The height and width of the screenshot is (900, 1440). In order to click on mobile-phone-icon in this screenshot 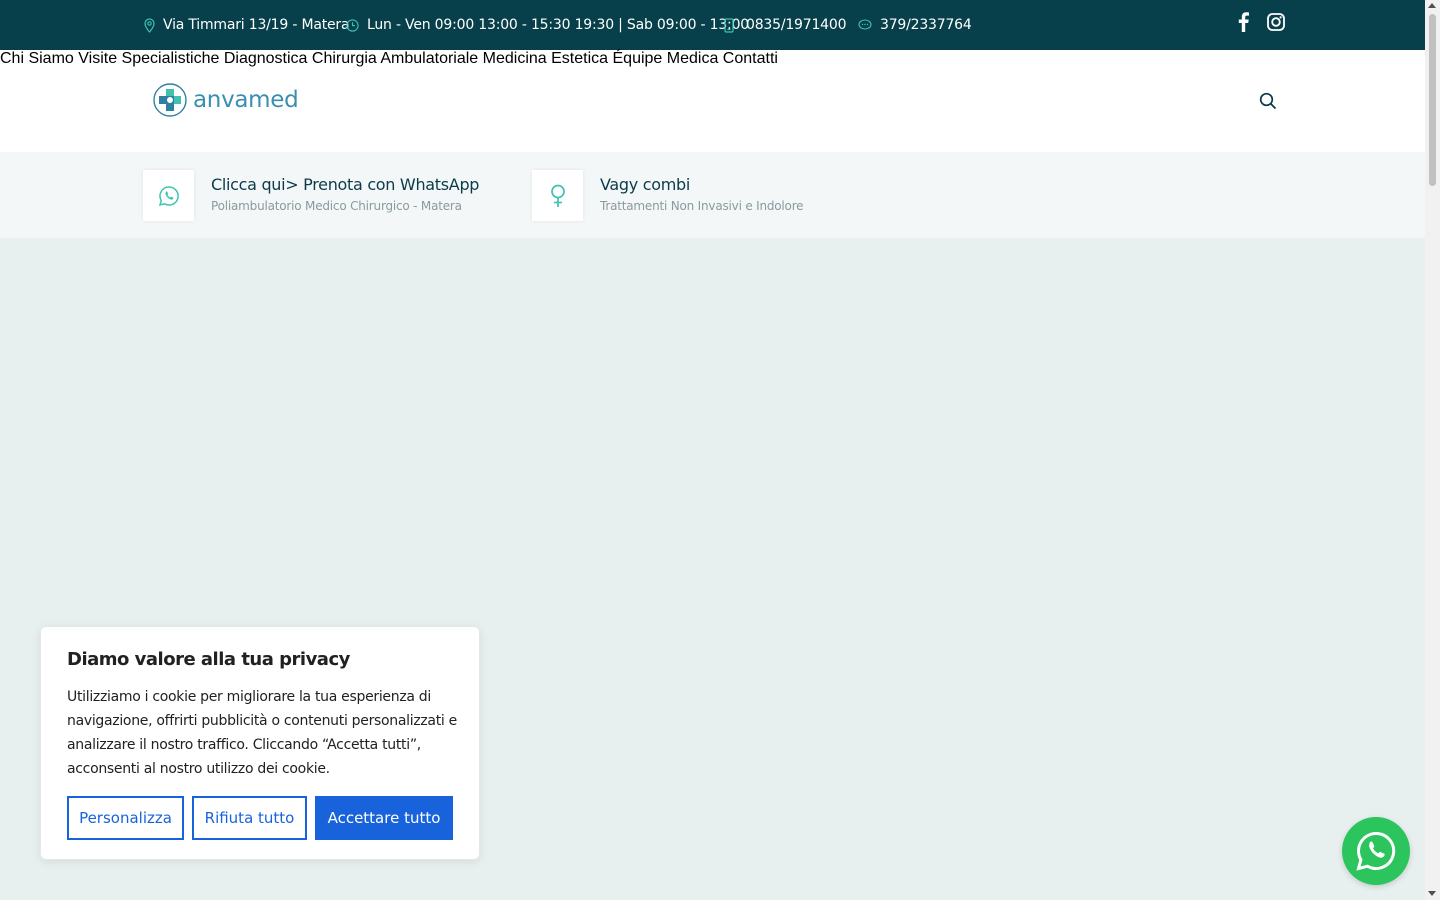, I will do `click(729, 25)`.